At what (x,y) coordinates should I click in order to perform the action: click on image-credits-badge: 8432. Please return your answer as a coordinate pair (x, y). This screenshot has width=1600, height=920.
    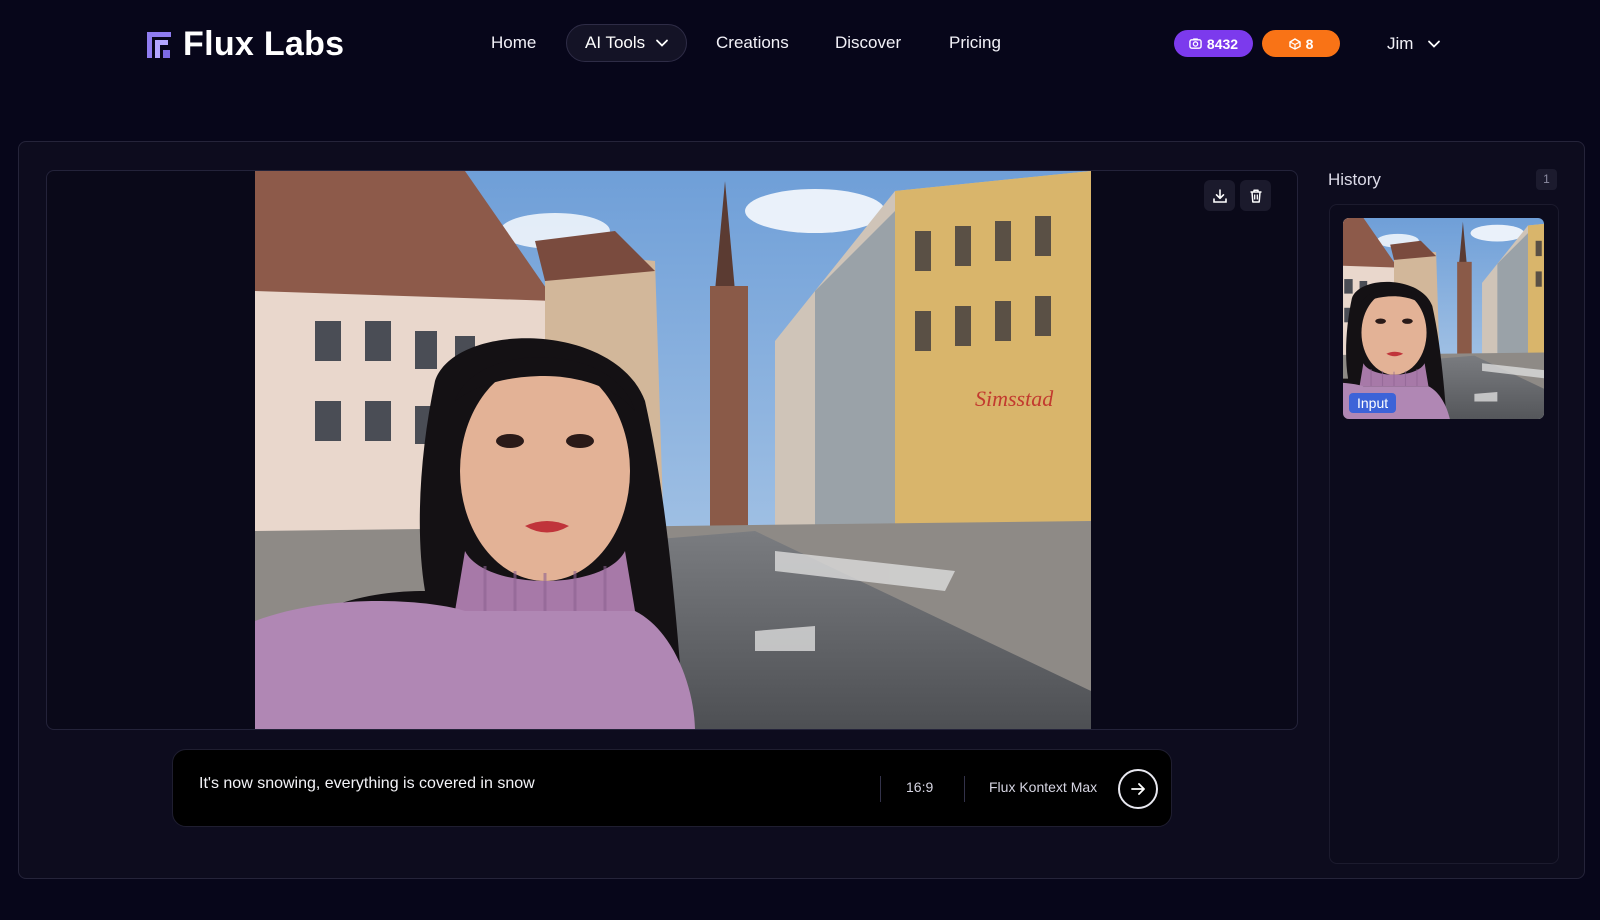
    Looking at the image, I should click on (1213, 43).